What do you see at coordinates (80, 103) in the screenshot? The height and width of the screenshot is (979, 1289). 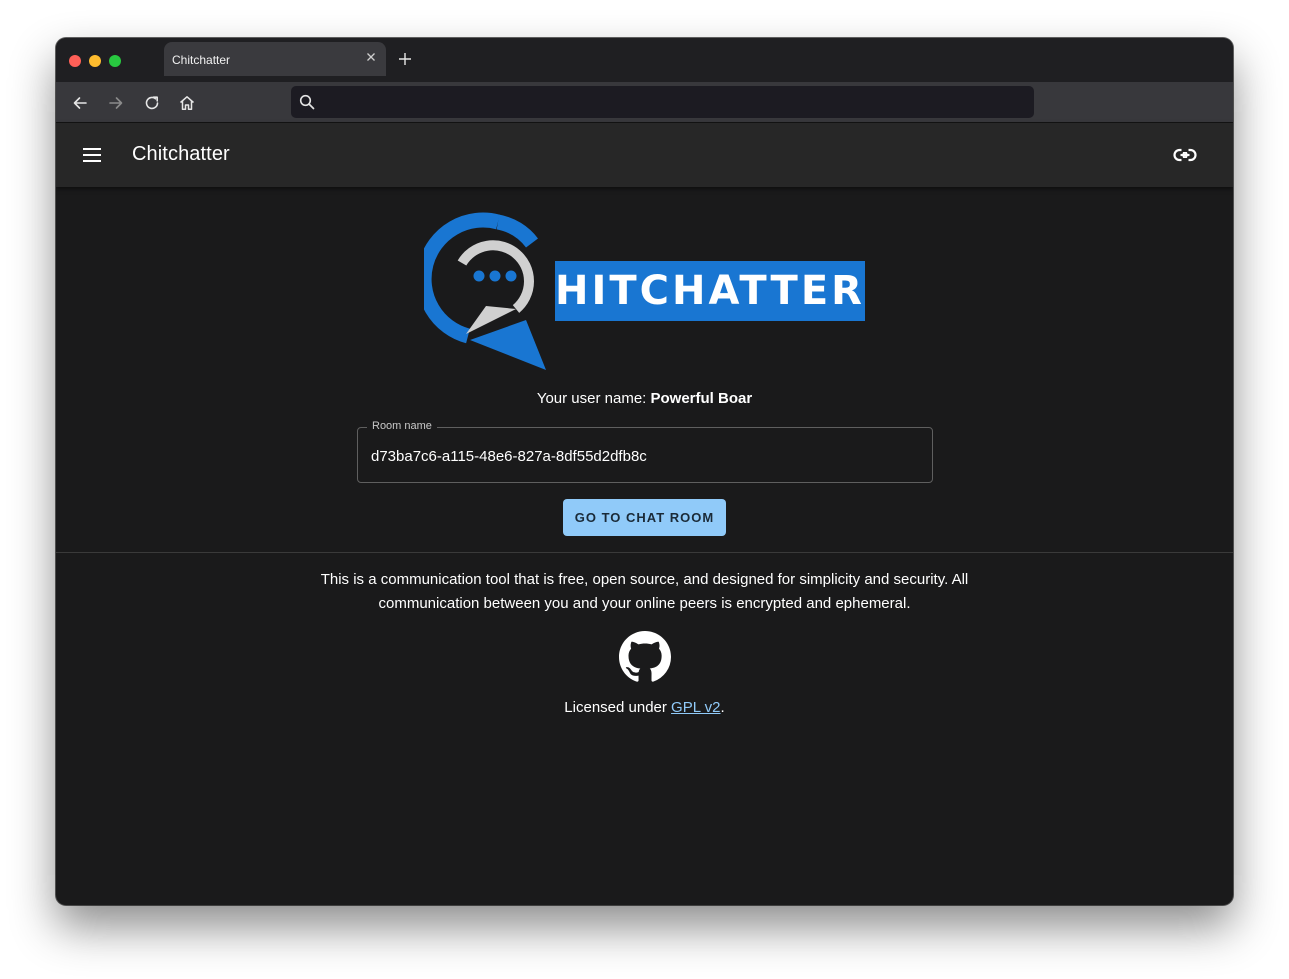 I see `back-arrow-icon` at bounding box center [80, 103].